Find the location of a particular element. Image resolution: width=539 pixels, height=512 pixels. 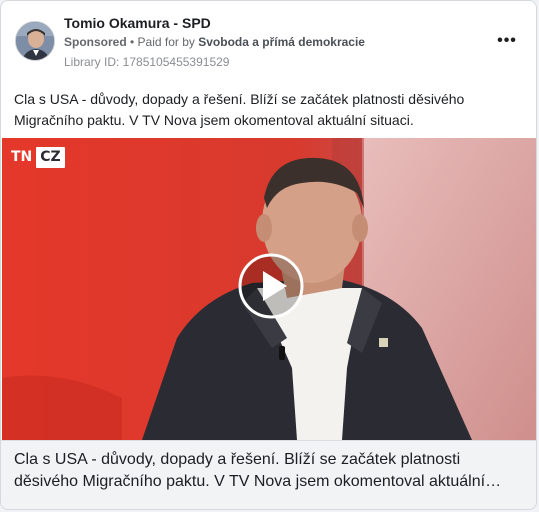

payer-name: Svoboda a přímá demokracie is located at coordinates (281, 42).